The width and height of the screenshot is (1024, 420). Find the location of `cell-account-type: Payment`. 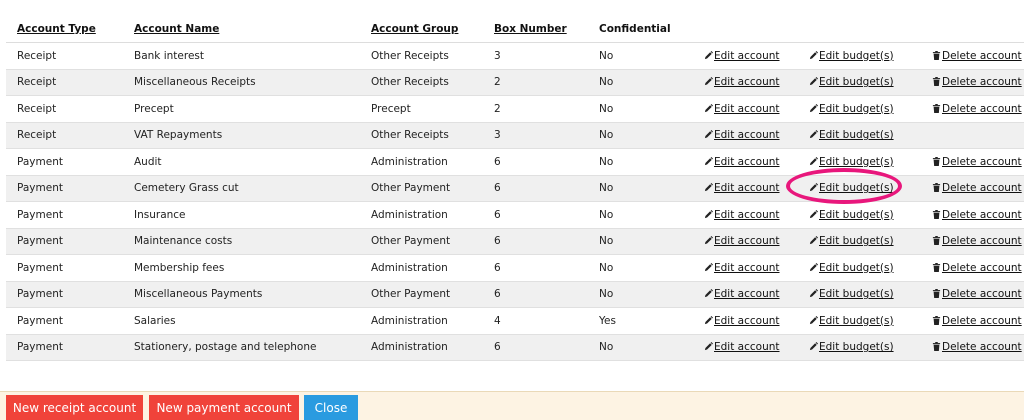

cell-account-type: Payment is located at coordinates (64, 188).